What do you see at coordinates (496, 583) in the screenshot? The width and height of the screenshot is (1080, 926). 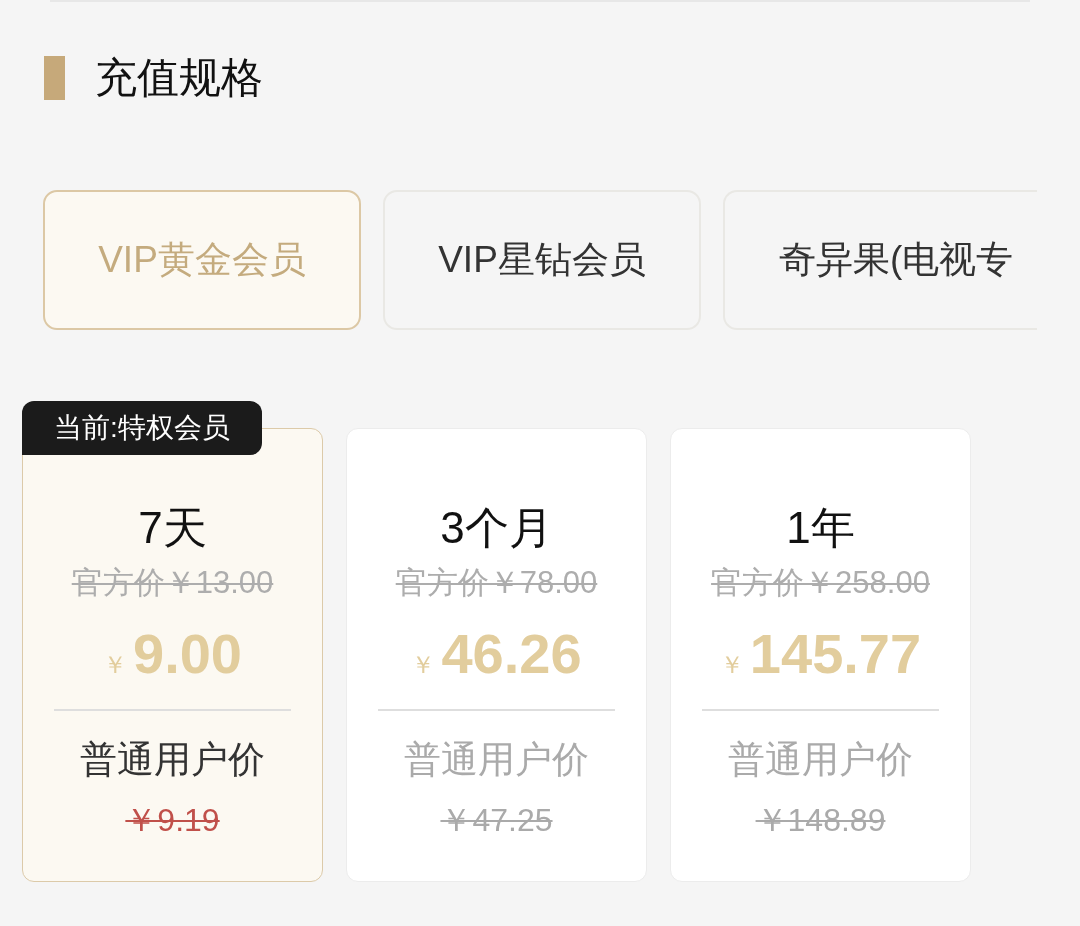 I see `official-price: 官方价￥78.00` at bounding box center [496, 583].